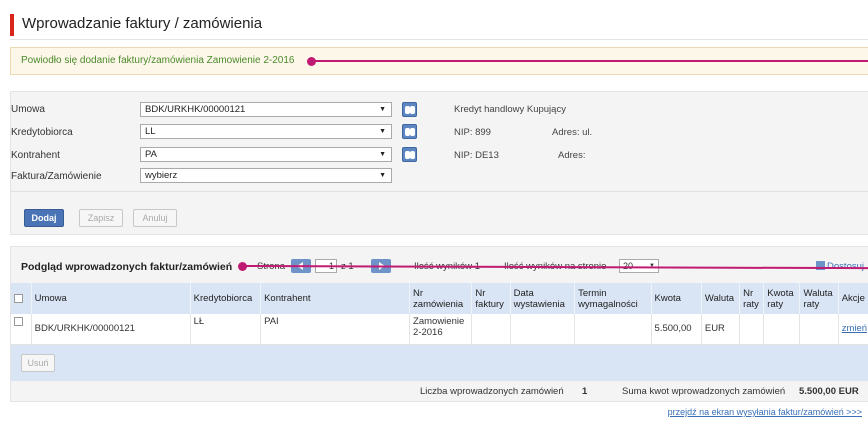 The height and width of the screenshot is (421, 868). What do you see at coordinates (161, 175) in the screenshot?
I see `faktura-select-value: wybierz` at bounding box center [161, 175].